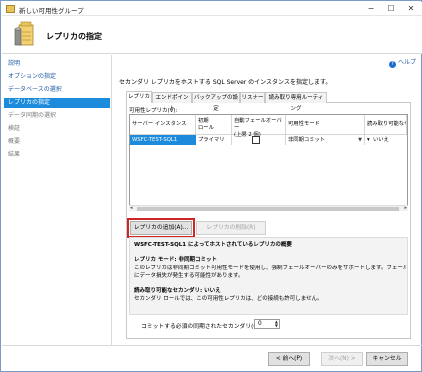 This screenshot has height=372, width=422. What do you see at coordinates (212, 9) in the screenshot?
I see `title-bar: 新しい可用性グループ − ☐ ✕` at bounding box center [212, 9].